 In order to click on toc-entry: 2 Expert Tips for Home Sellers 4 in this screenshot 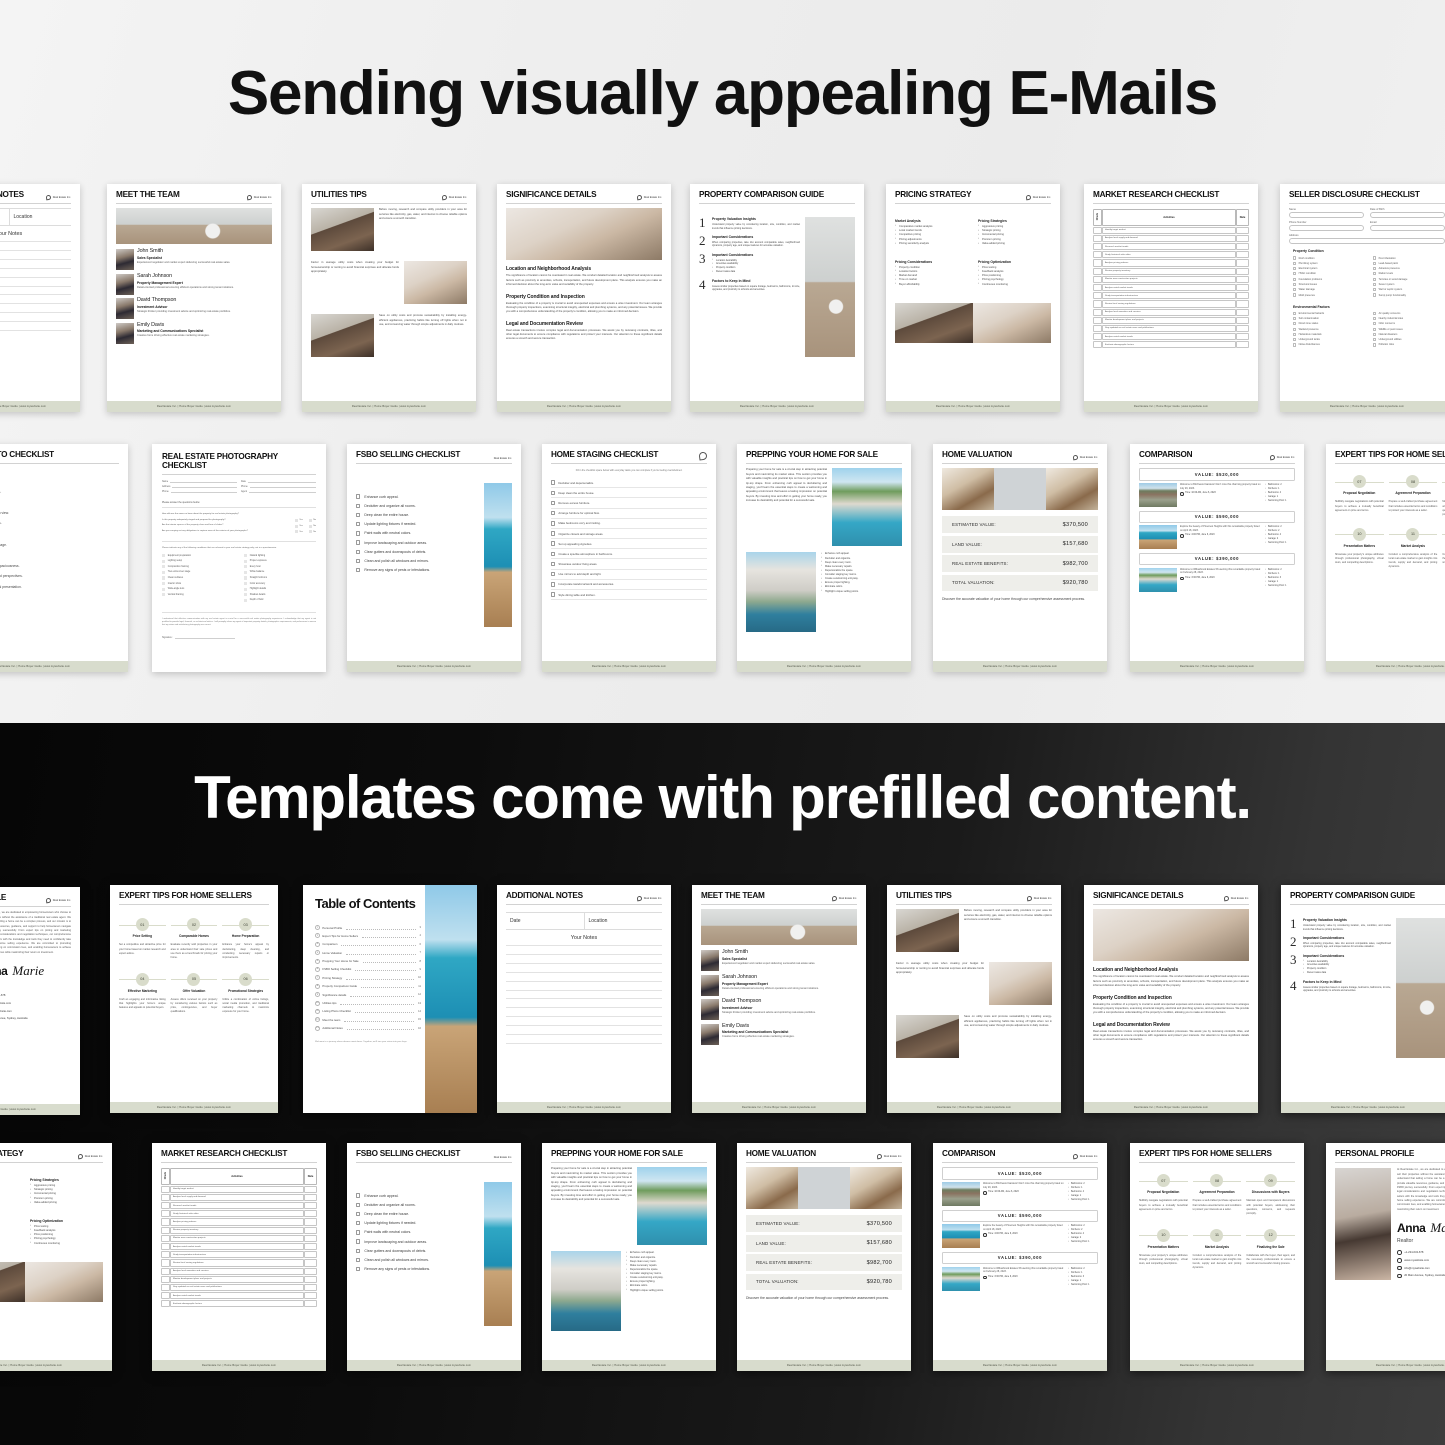, I will do `click(368, 936)`.